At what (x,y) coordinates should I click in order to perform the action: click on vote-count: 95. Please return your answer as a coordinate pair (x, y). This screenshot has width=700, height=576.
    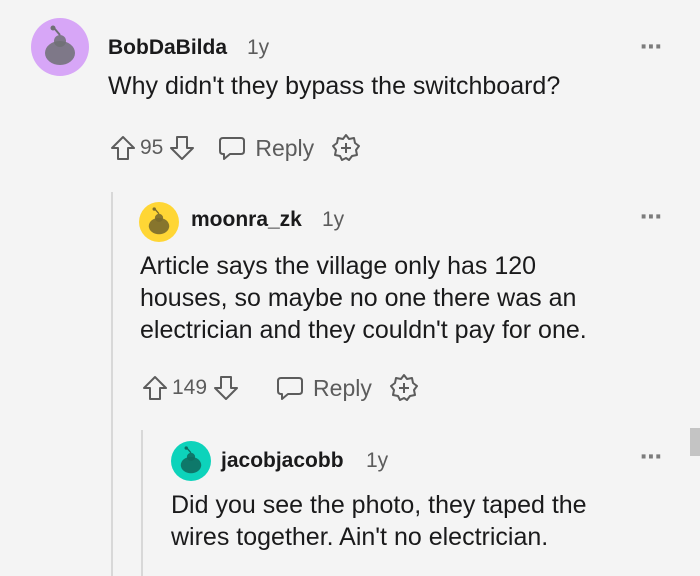
    Looking at the image, I should click on (152, 147).